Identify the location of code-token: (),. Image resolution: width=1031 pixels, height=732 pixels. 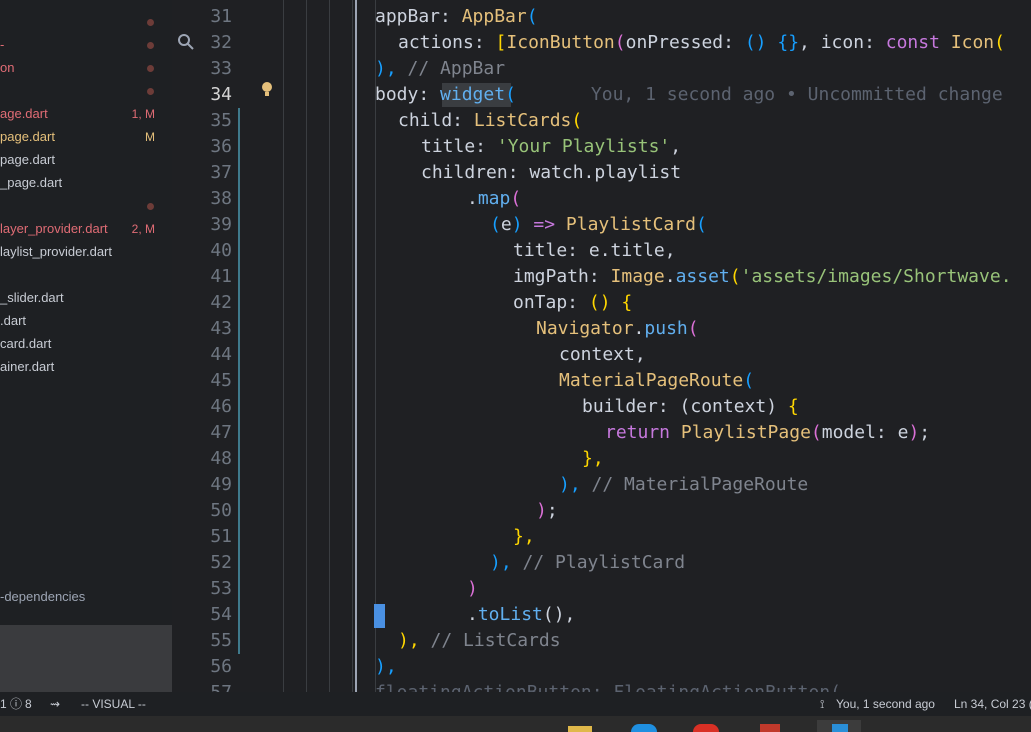
(559, 614).